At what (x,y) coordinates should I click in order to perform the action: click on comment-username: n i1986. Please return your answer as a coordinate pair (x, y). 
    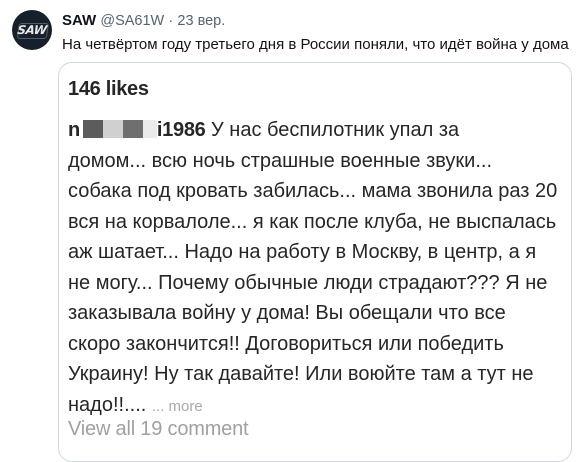
    Looking at the image, I should click on (137, 130).